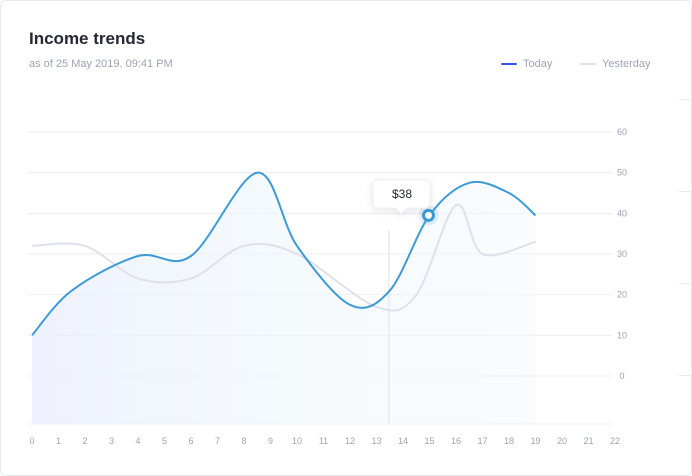 Image resolution: width=692 pixels, height=476 pixels. Describe the element at coordinates (621, 376) in the screenshot. I see `y-tick-label: 0` at that location.